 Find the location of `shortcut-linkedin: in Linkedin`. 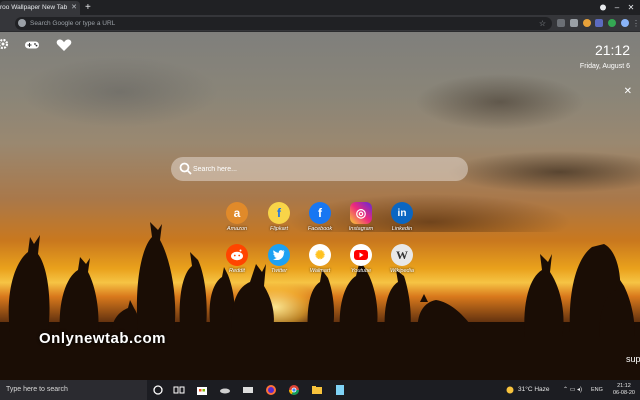

shortcut-linkedin: in Linkedin is located at coordinates (402, 217).